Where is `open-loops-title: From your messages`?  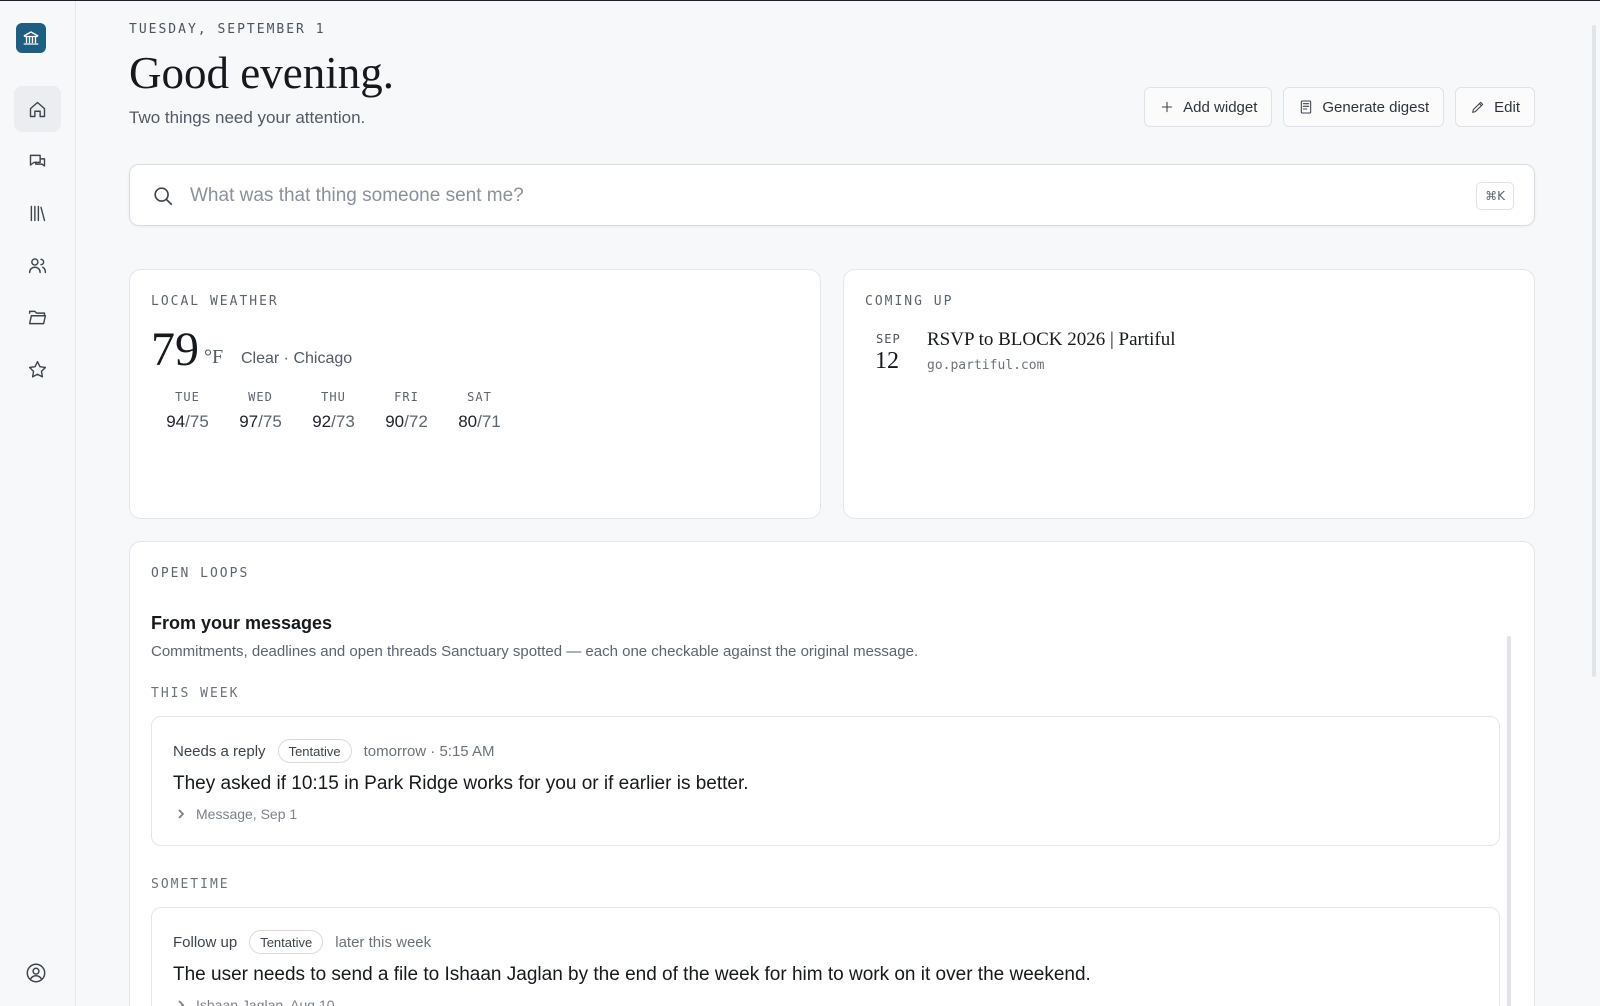 open-loops-title: From your messages is located at coordinates (242, 623).